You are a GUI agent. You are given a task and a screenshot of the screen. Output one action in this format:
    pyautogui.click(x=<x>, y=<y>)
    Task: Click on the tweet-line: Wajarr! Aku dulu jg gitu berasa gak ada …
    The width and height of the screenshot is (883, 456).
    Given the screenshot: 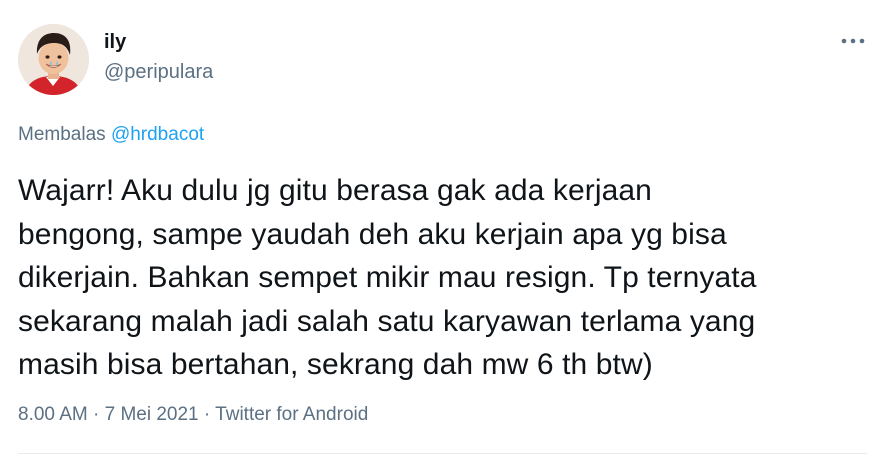 What is the action you would take?
    pyautogui.click(x=335, y=190)
    